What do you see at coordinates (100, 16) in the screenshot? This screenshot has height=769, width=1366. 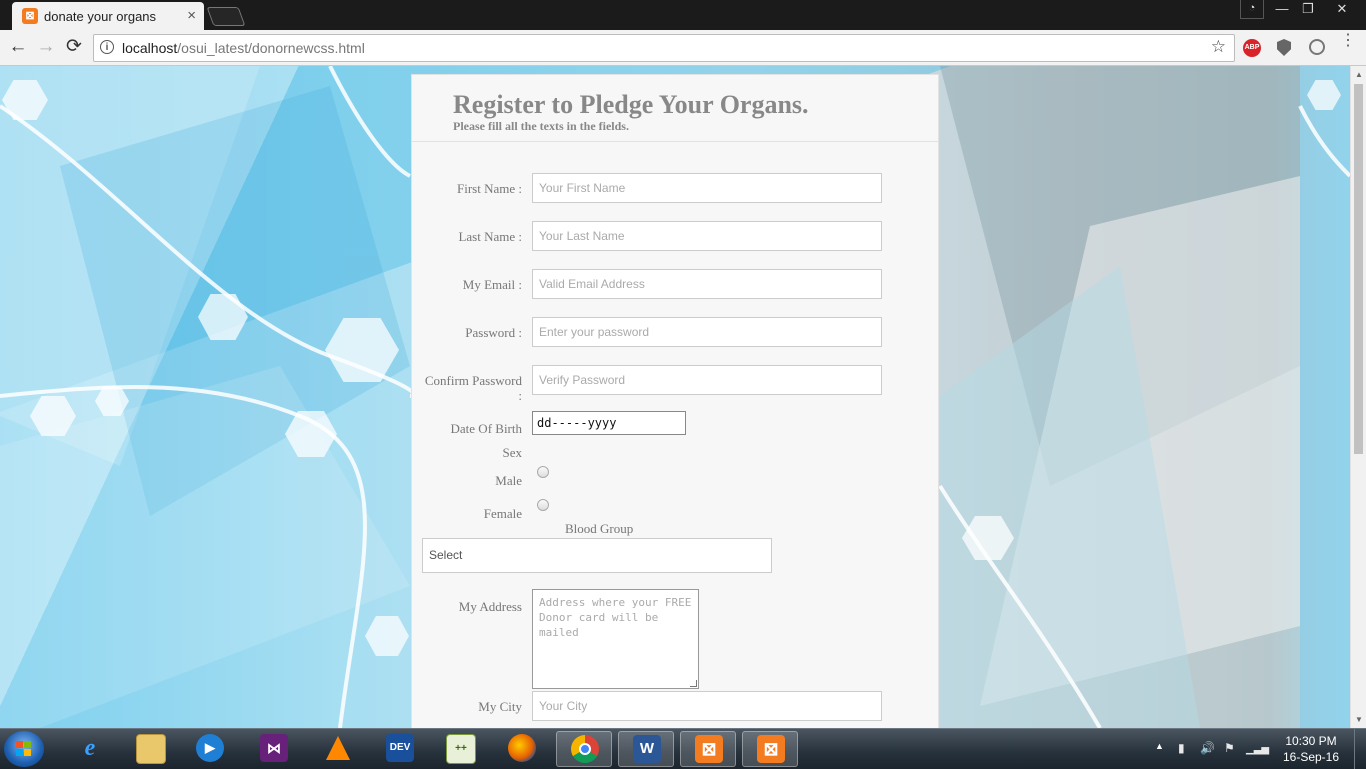 I see `tab-title: donate your organs` at bounding box center [100, 16].